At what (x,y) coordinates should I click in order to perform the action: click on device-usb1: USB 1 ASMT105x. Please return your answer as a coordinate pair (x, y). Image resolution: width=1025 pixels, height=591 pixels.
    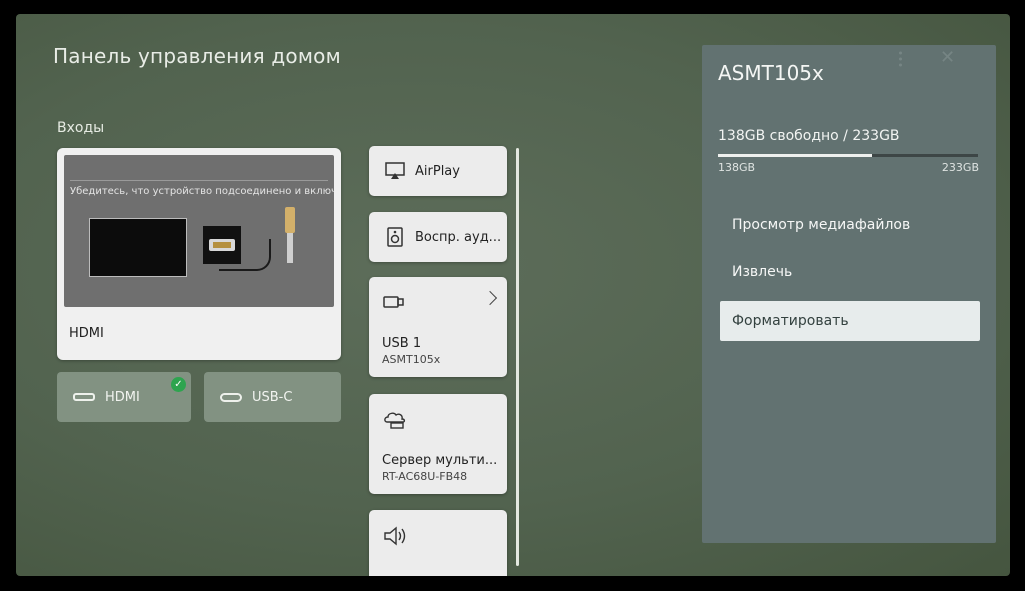
    Looking at the image, I should click on (438, 327).